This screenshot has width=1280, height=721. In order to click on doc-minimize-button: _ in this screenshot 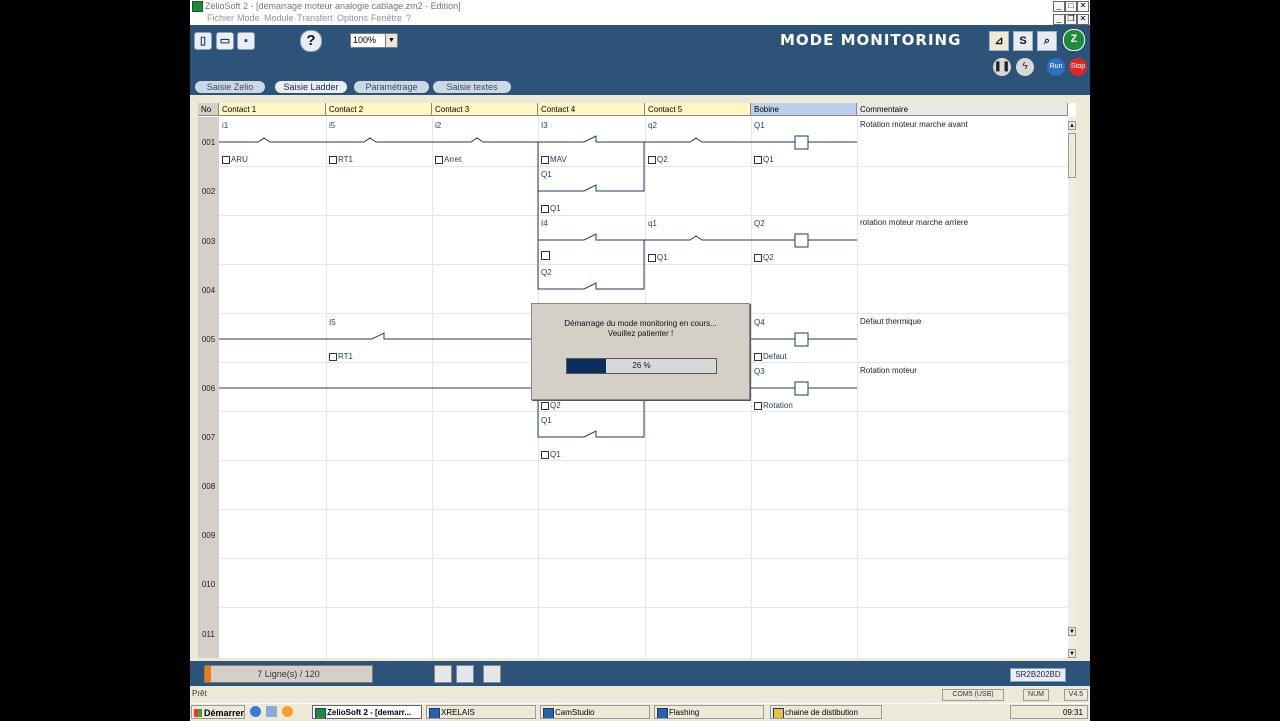, I will do `click(1059, 19)`.